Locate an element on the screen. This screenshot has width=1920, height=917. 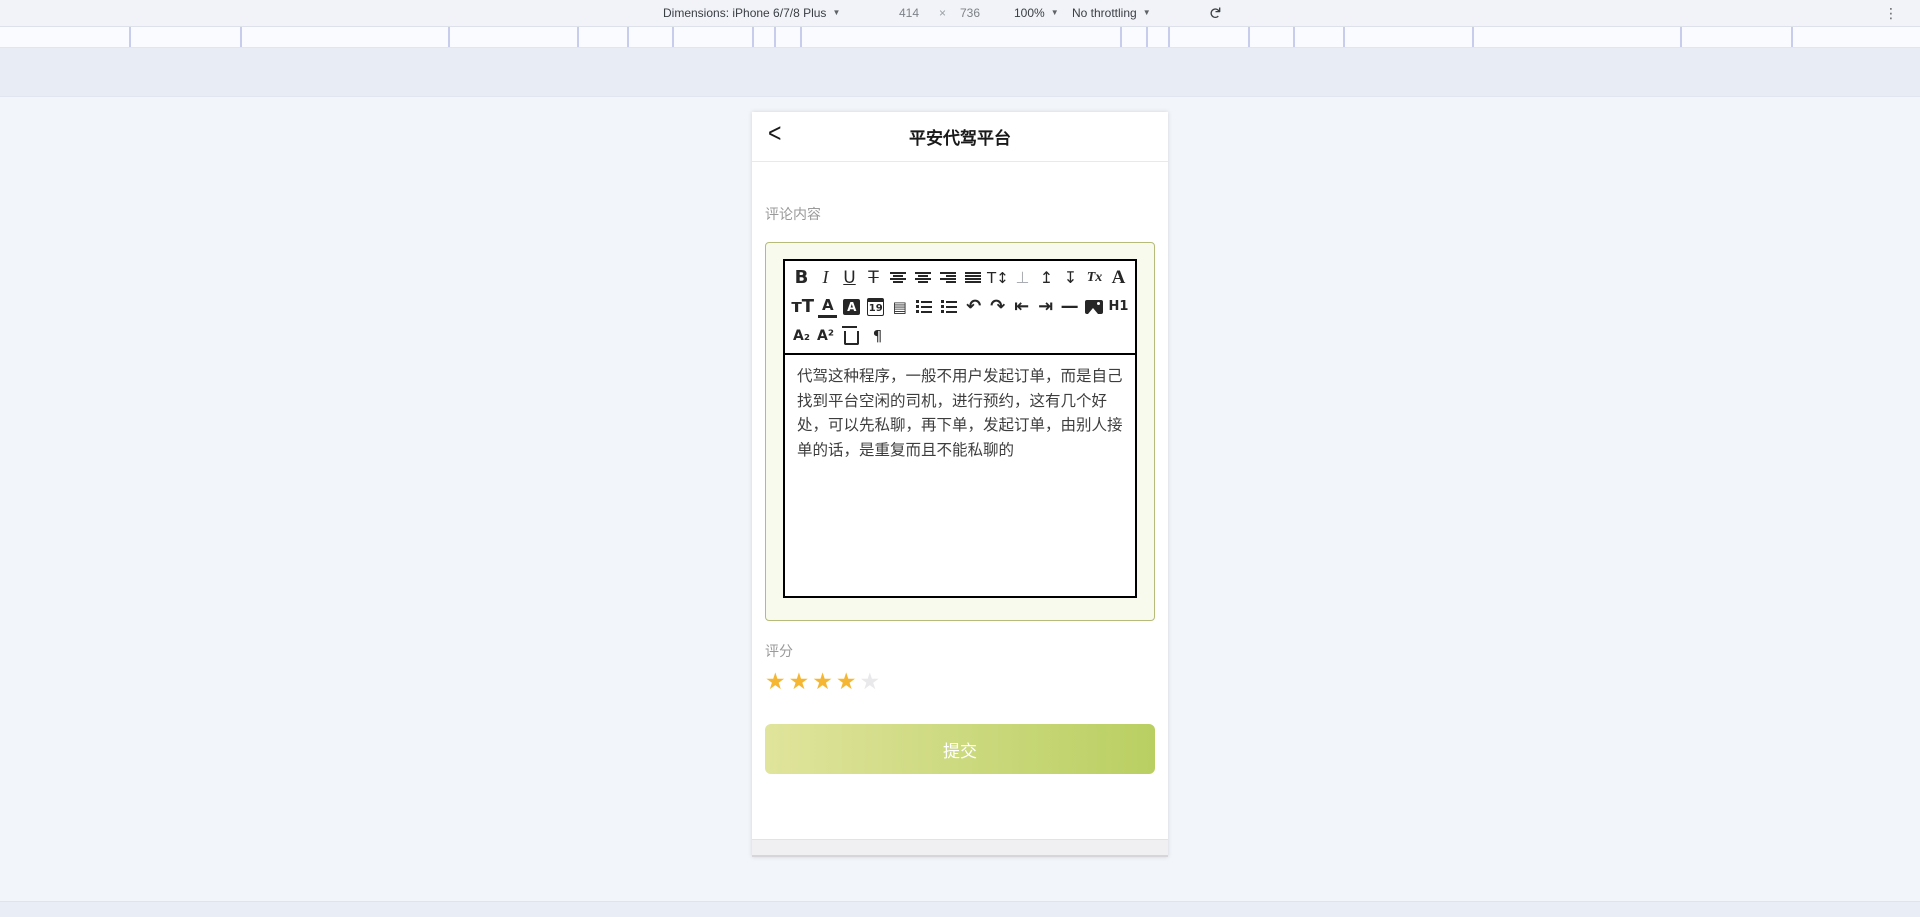
align-right-icon is located at coordinates (947, 277).